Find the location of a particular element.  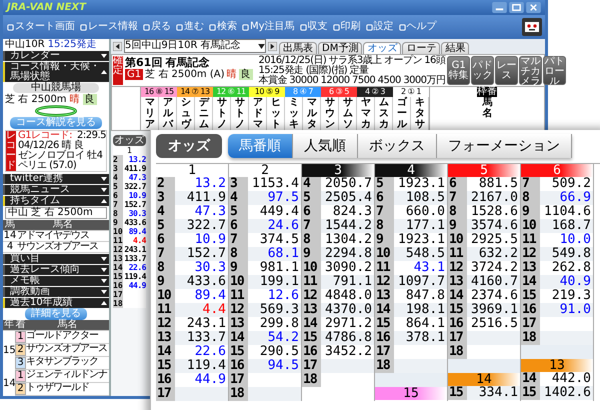

horse-number: 5 is located at coordinates (311, 198).